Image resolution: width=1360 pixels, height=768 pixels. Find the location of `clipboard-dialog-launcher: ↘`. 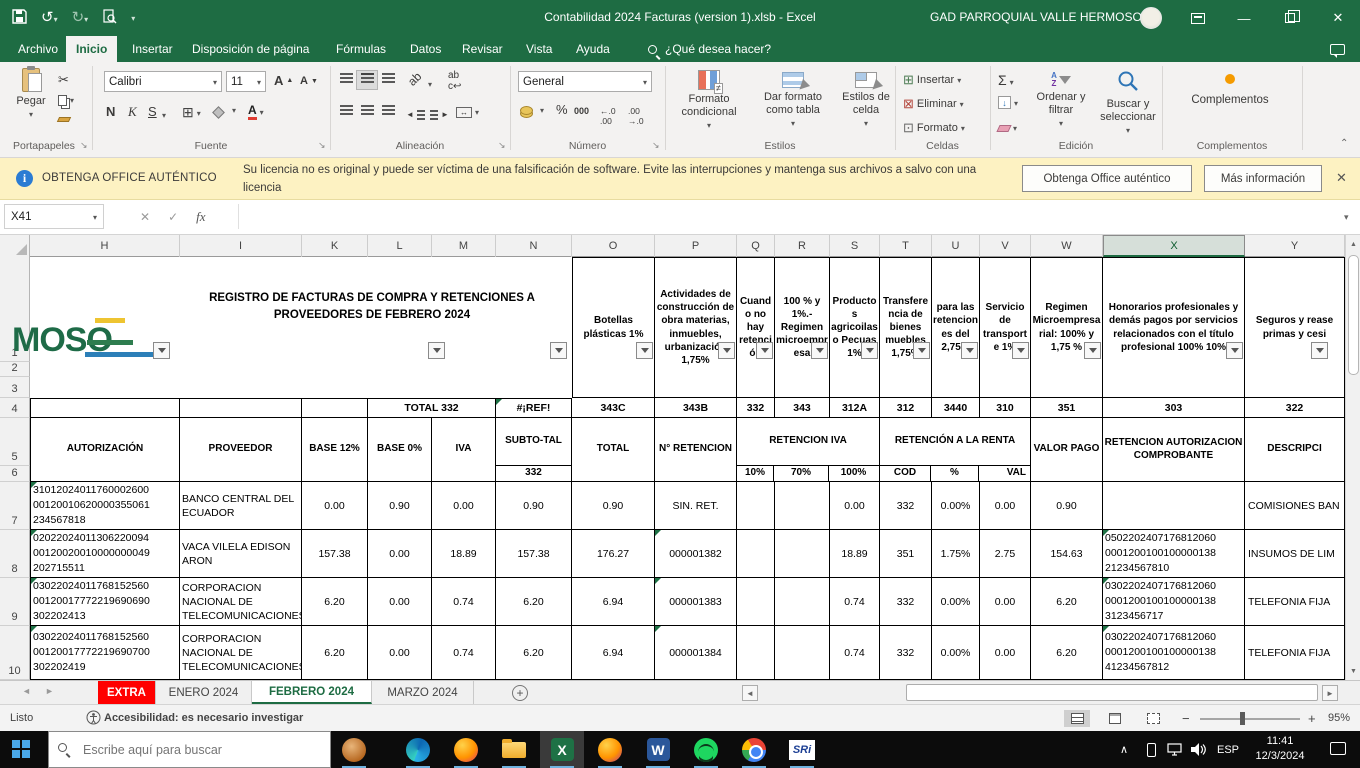

clipboard-dialog-launcher: ↘ is located at coordinates (84, 145).